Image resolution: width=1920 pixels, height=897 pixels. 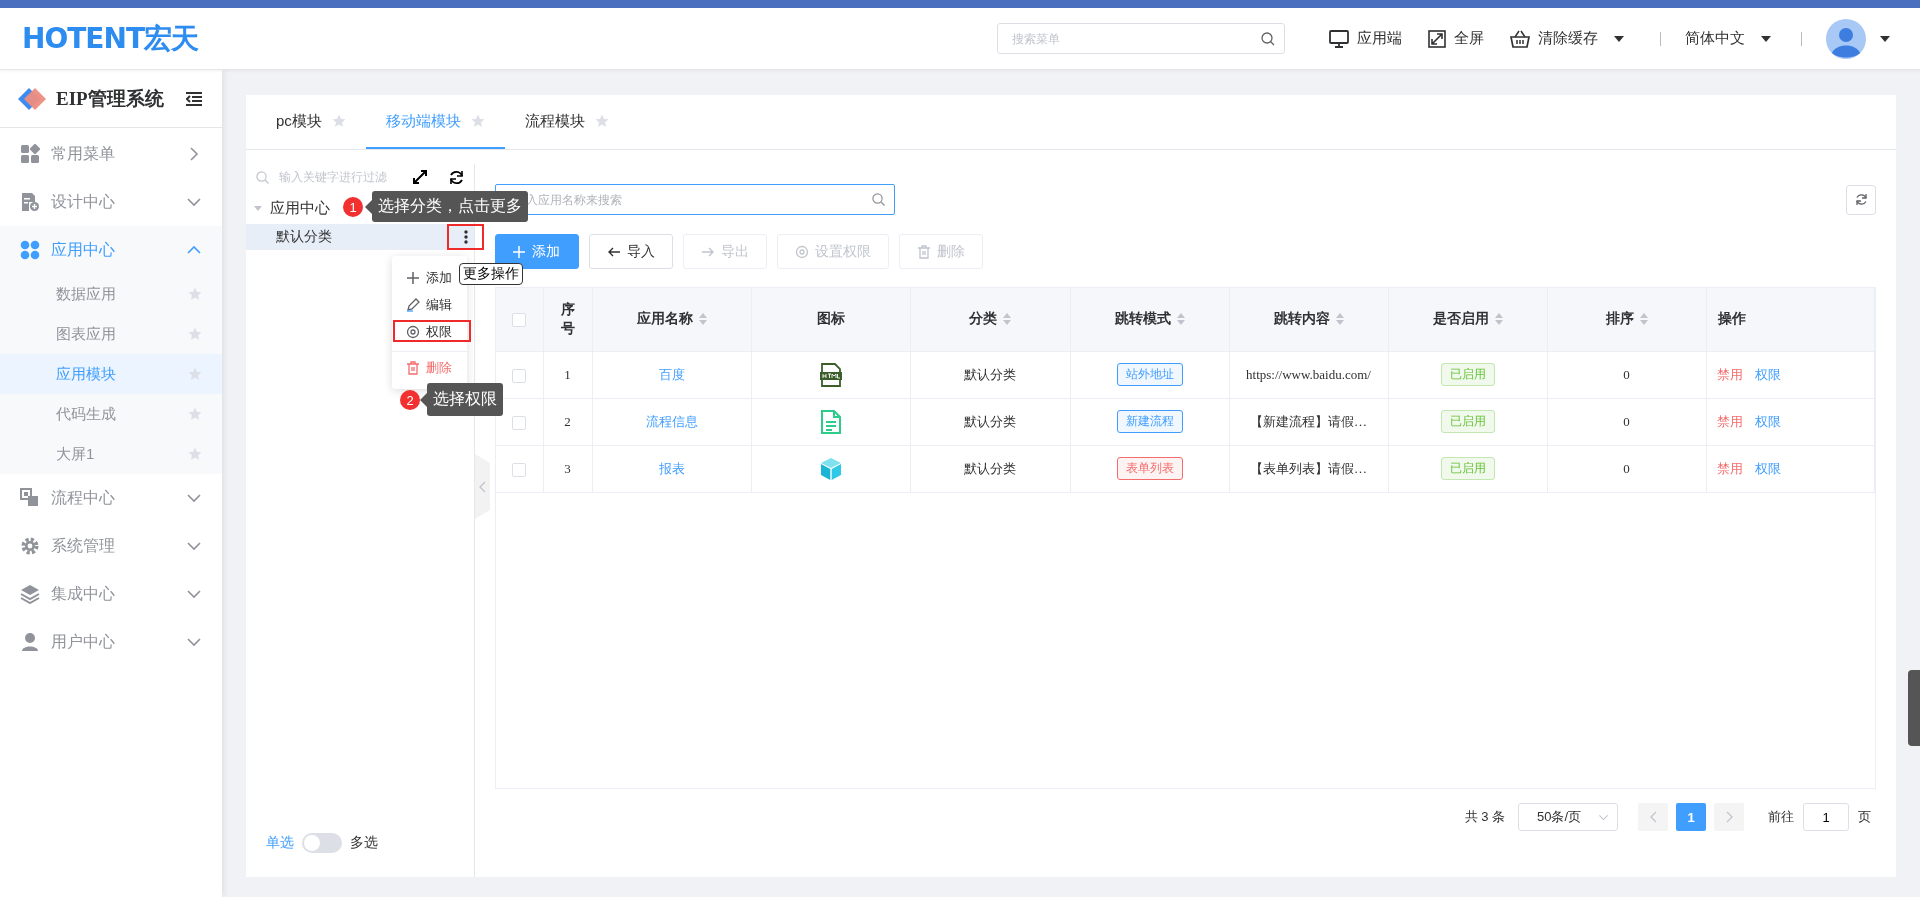 What do you see at coordinates (1460, 319) in the screenshot?
I see `column-header: 是否启用` at bounding box center [1460, 319].